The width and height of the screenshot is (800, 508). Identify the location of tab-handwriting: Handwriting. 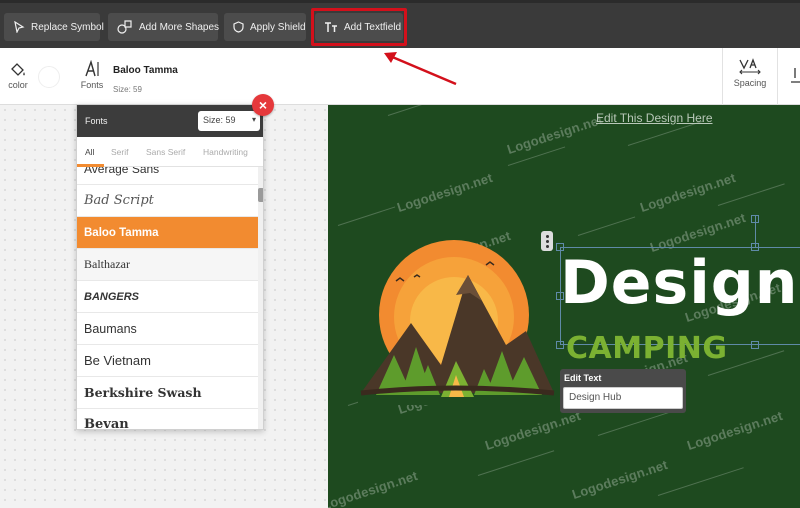
(225, 152).